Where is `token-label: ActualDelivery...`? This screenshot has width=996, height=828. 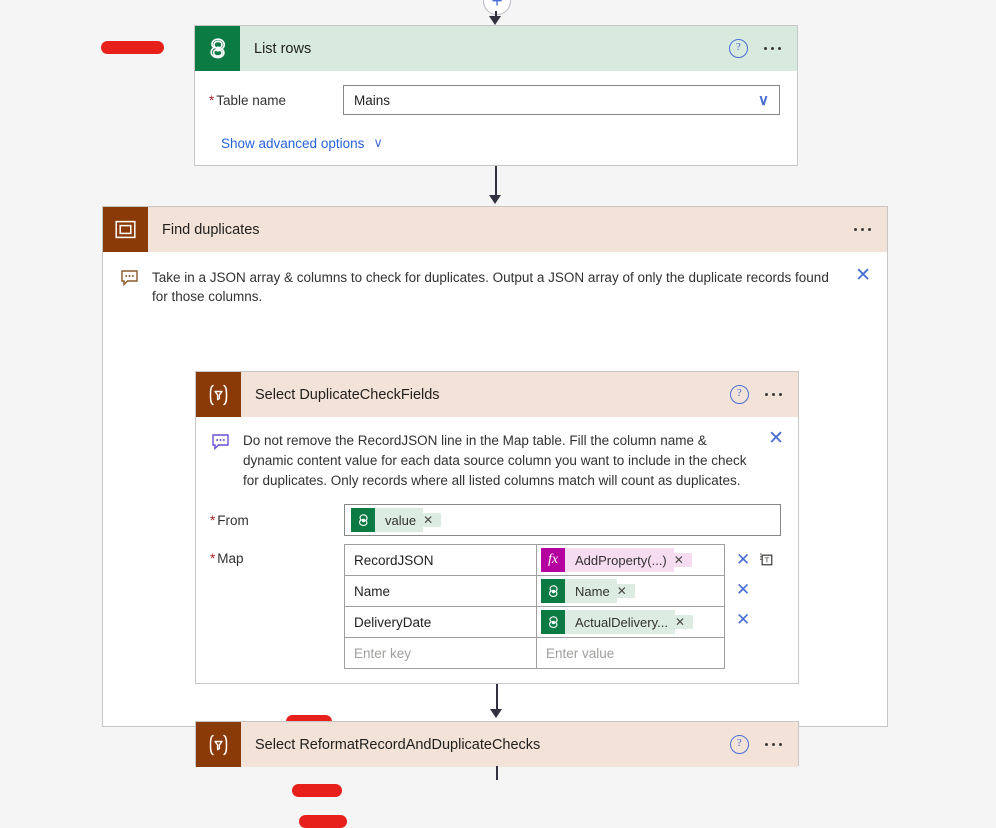 token-label: ActualDelivery... is located at coordinates (620, 622).